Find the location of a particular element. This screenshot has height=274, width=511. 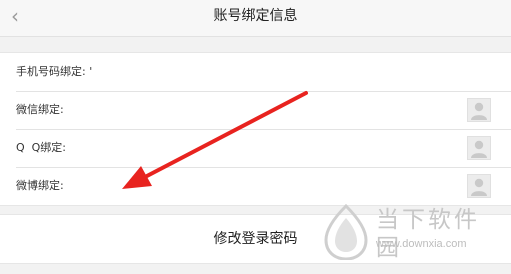

binding-row-qq: Q Q绑定: is located at coordinates (255, 148).